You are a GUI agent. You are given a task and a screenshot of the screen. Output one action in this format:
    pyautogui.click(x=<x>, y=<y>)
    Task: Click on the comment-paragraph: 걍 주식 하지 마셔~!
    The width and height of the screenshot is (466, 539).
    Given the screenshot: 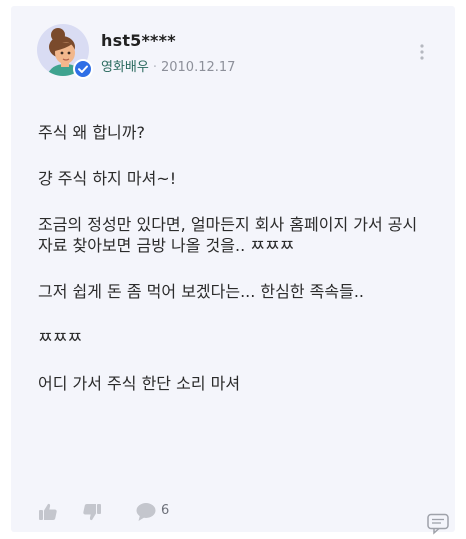 What is the action you would take?
    pyautogui.click(x=107, y=178)
    